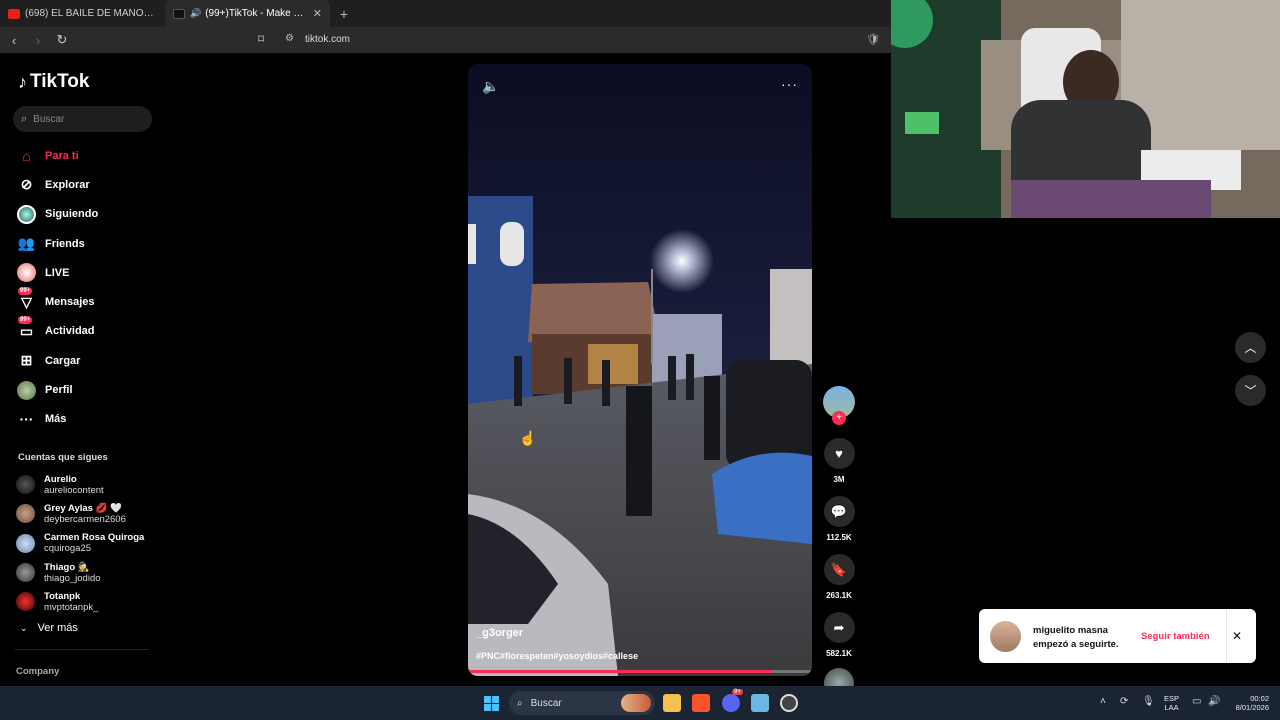  Describe the element at coordinates (839, 519) in the screenshot. I see `comment-button: 💬 112.5K` at that location.